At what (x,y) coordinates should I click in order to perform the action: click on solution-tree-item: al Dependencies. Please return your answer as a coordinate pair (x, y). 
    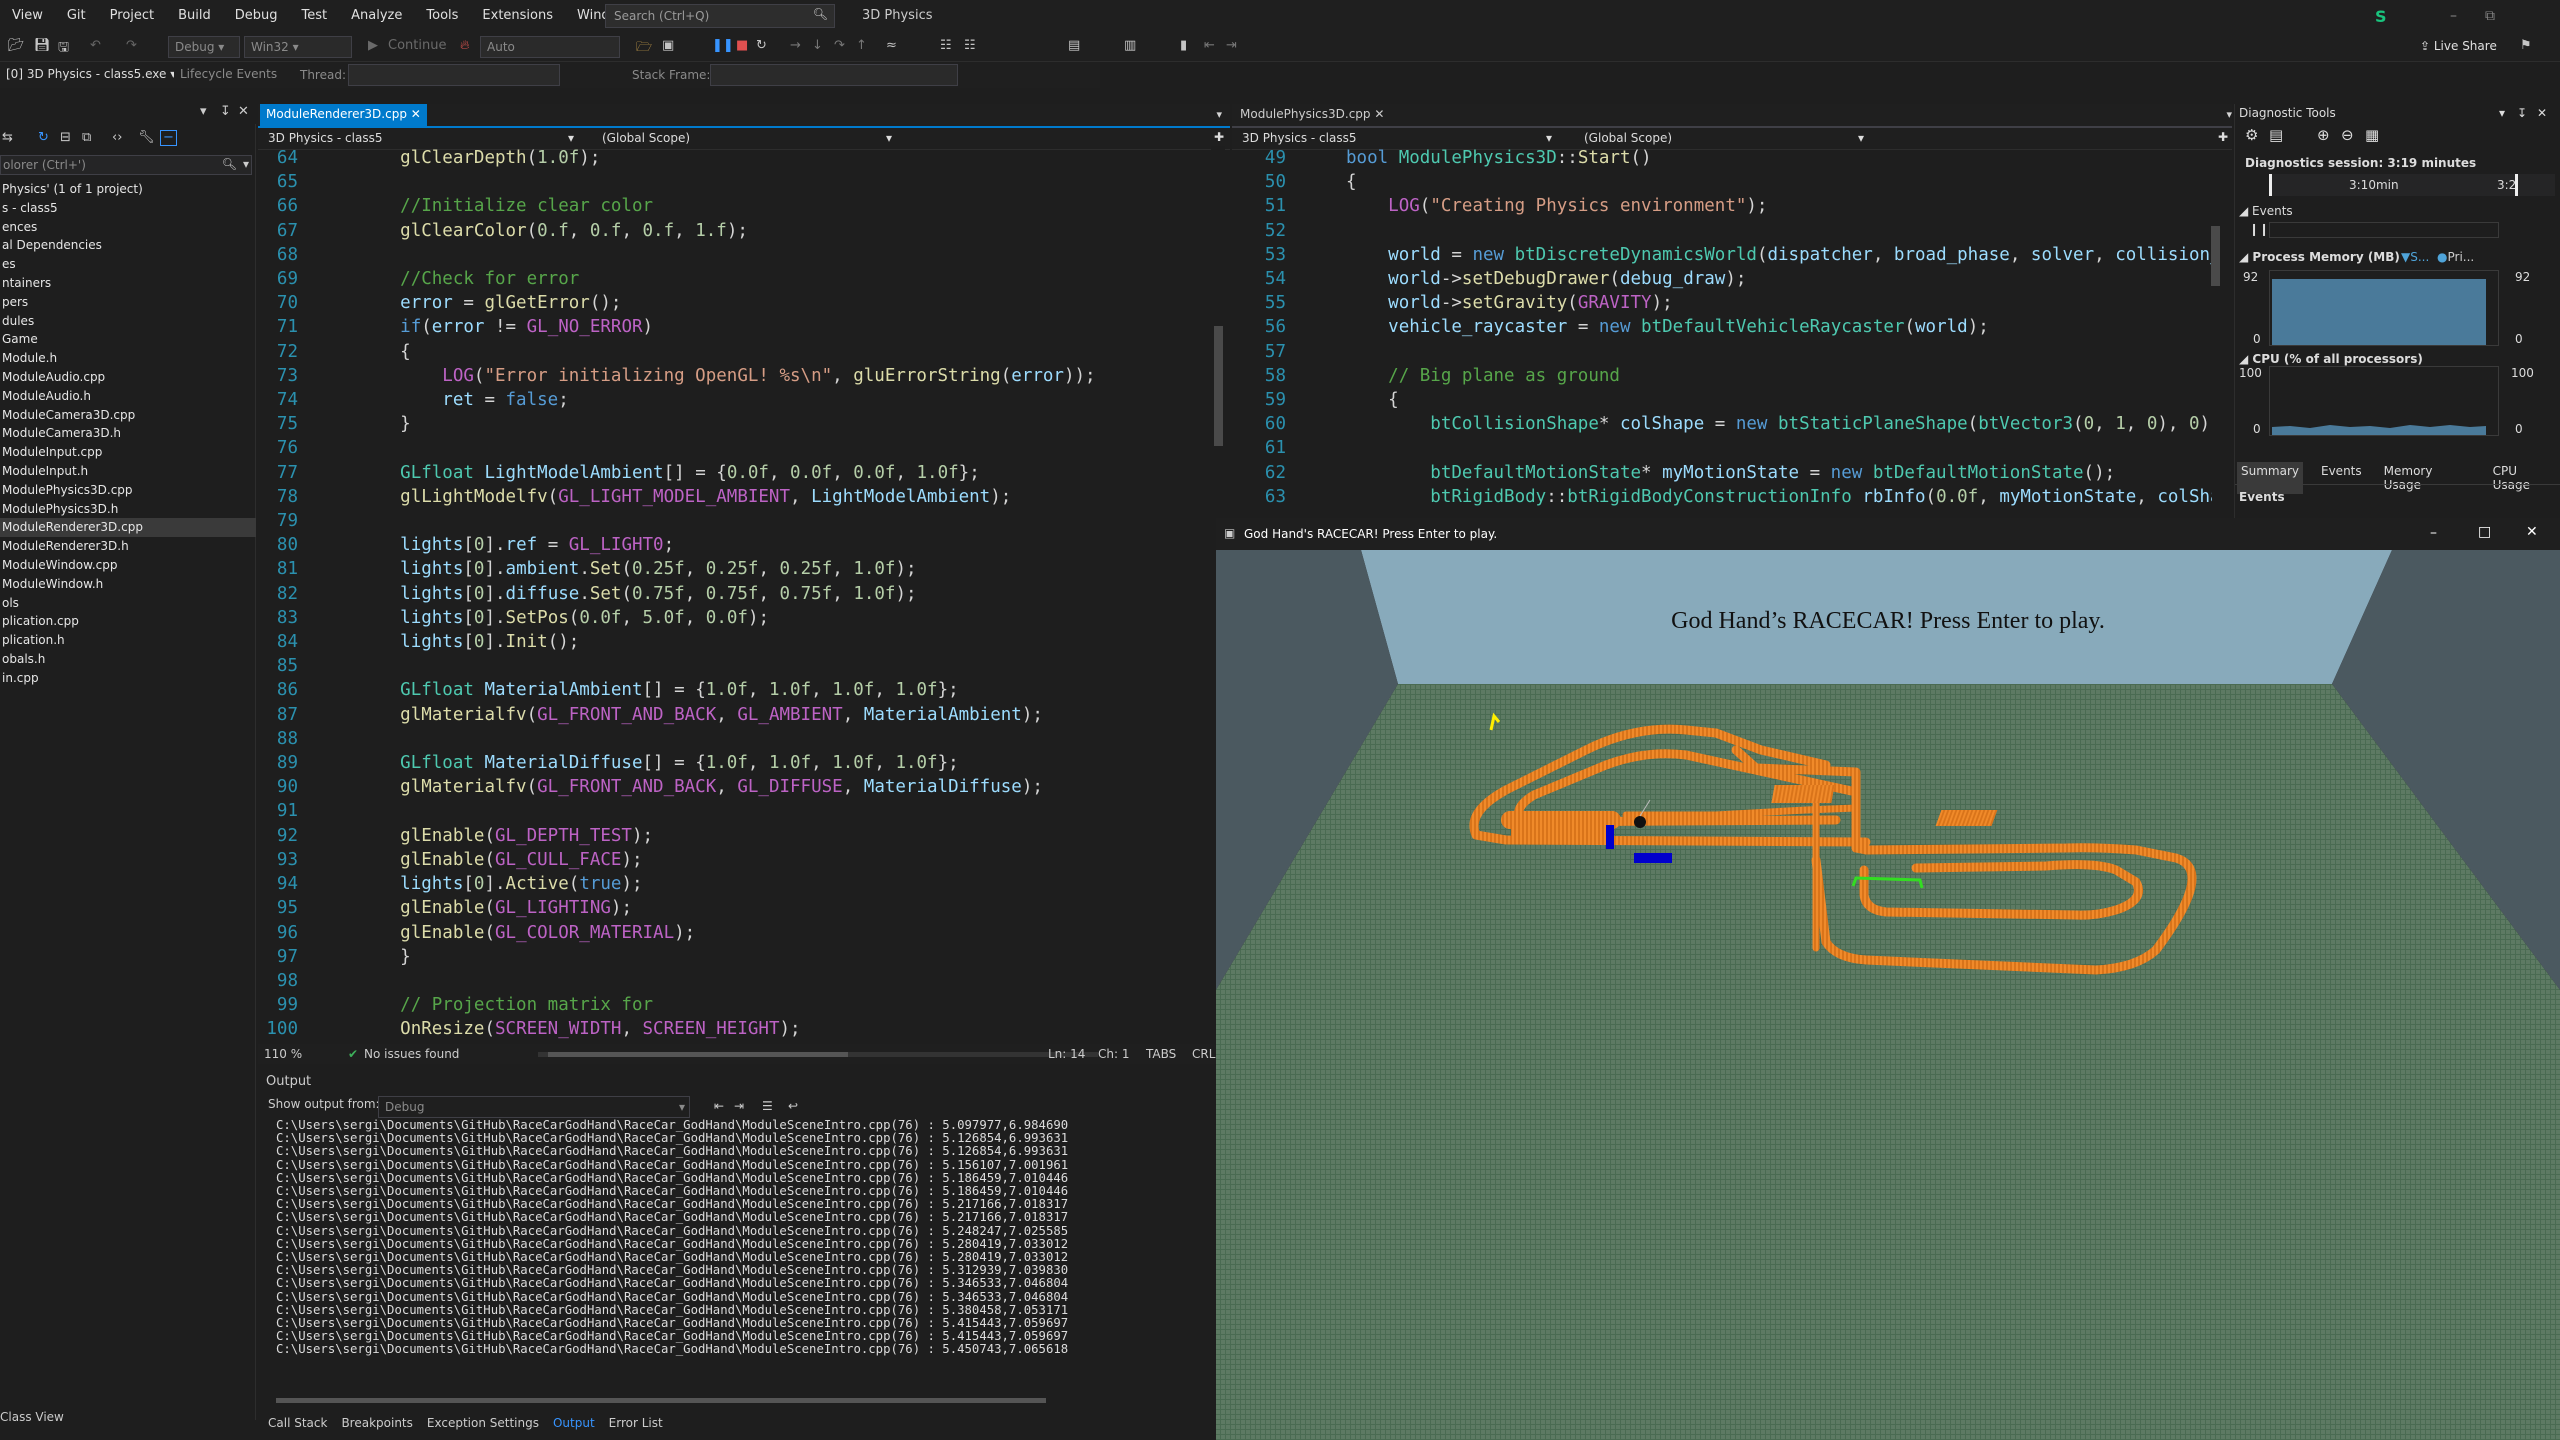
    Looking at the image, I should click on (128, 245).